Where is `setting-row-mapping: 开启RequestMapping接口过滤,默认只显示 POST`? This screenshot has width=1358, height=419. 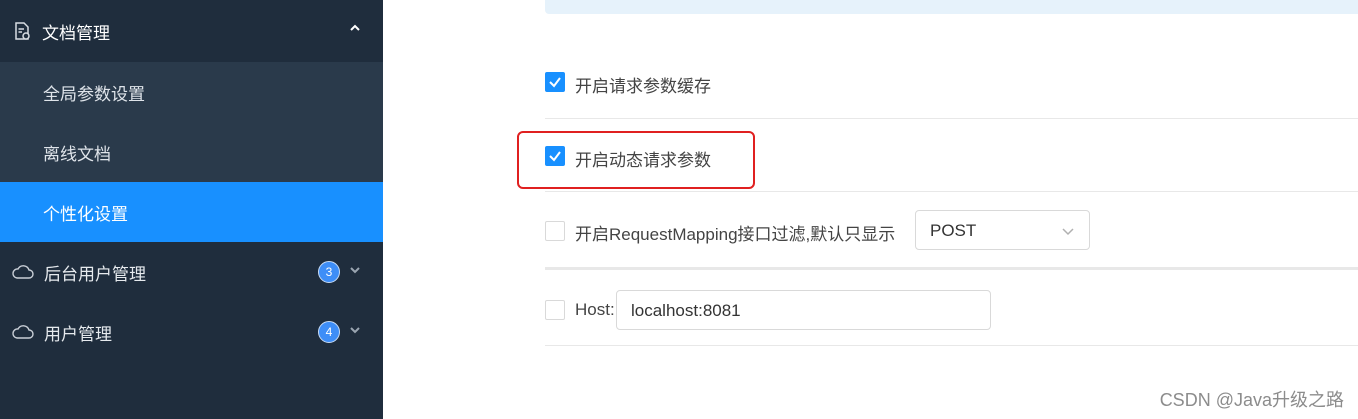
setting-row-mapping: 开启RequestMapping接口过滤,默认只显示 POST is located at coordinates (951, 231).